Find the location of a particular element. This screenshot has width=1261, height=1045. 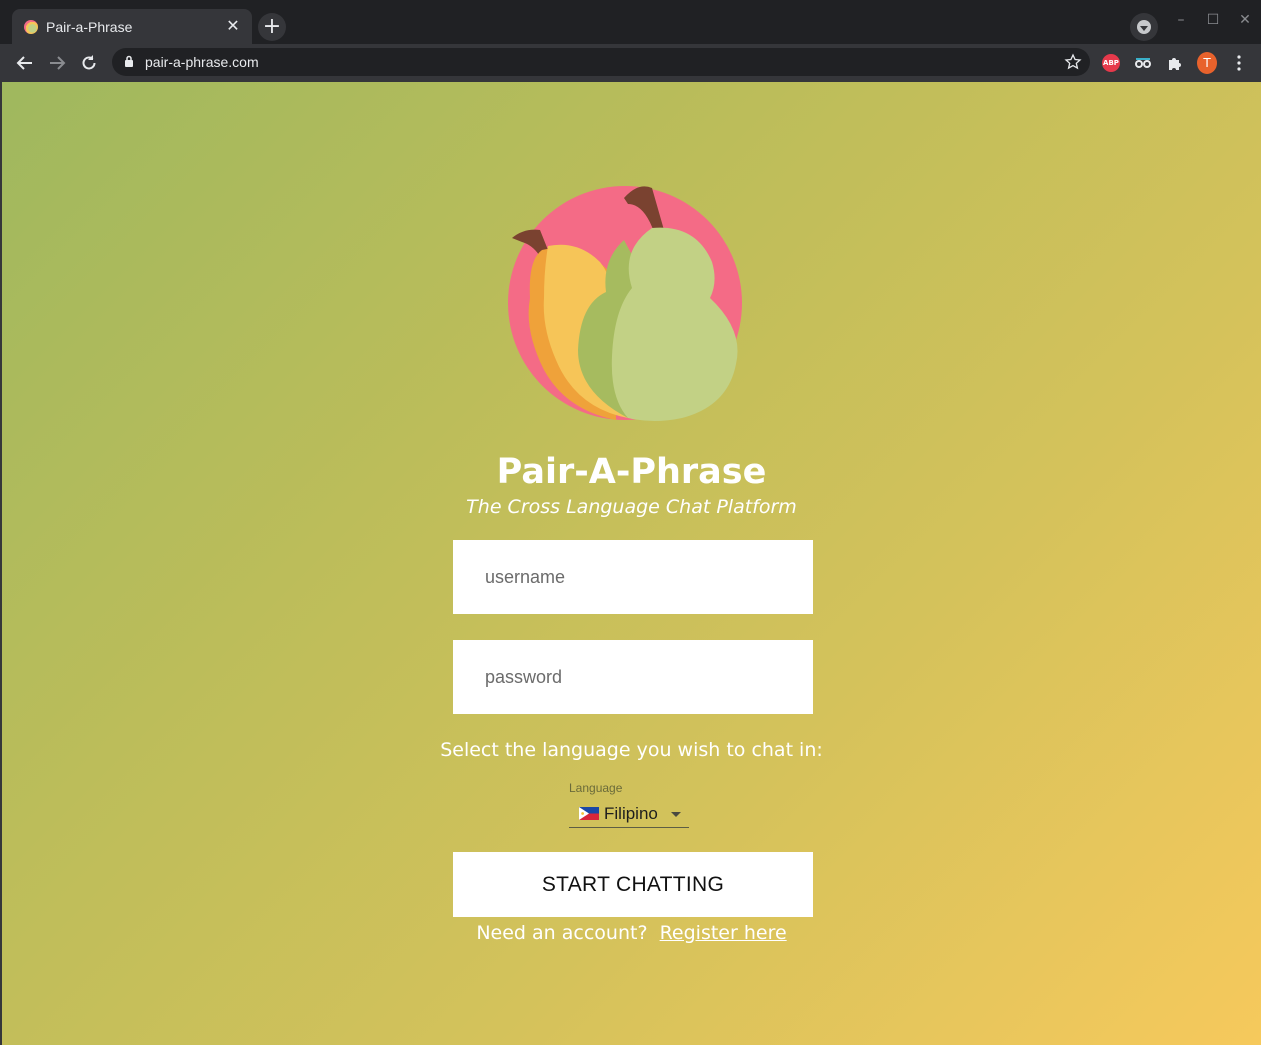

language-selected-value: Filipino is located at coordinates (631, 813).